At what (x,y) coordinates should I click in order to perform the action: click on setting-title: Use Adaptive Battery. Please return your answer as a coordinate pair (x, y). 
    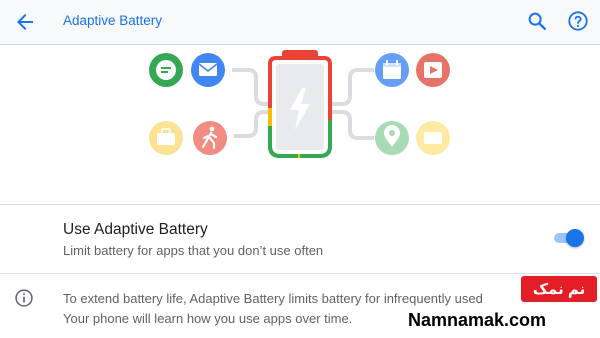
    Looking at the image, I should click on (135, 229).